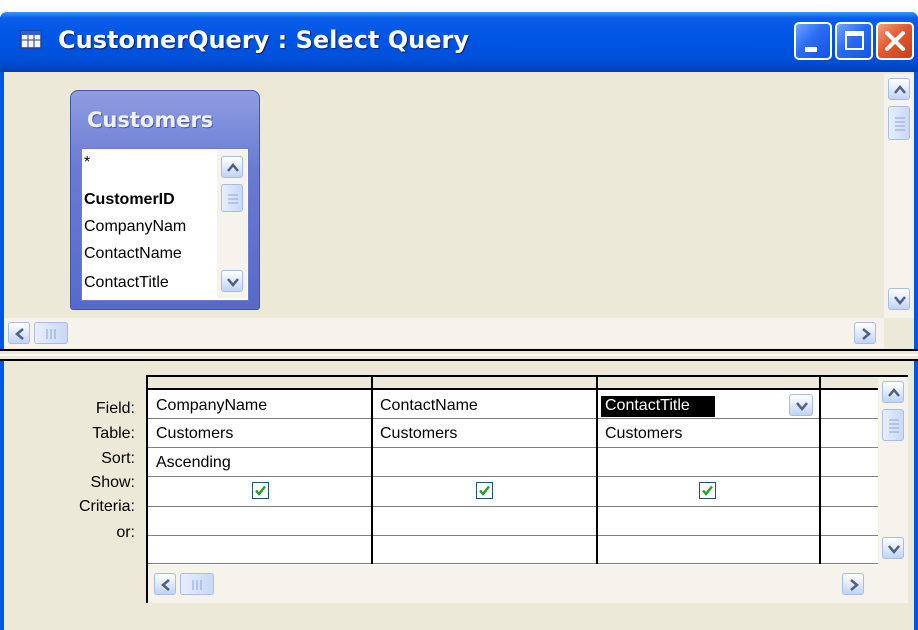 The image size is (918, 630). What do you see at coordinates (811, 49) in the screenshot?
I see `minimize-icon` at bounding box center [811, 49].